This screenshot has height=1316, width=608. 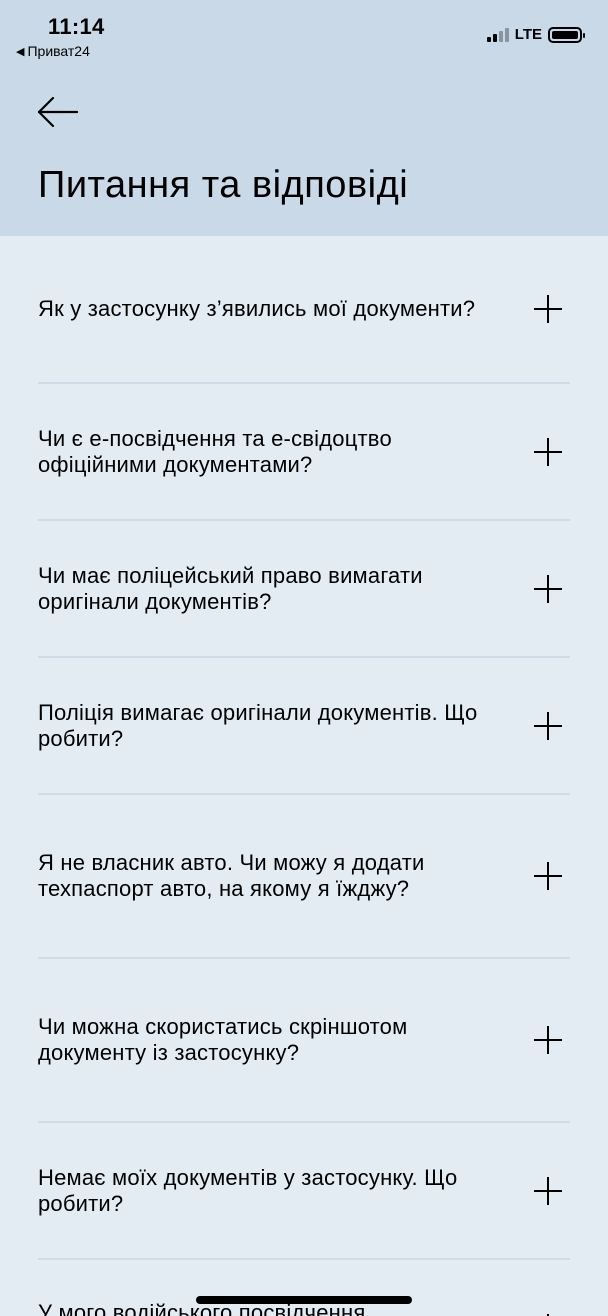 I want to click on status-time: 11:14, so click(x=76, y=26).